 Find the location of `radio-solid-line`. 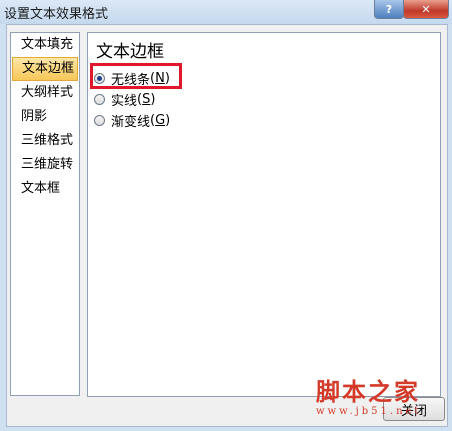

radio-solid-line is located at coordinates (99, 99).